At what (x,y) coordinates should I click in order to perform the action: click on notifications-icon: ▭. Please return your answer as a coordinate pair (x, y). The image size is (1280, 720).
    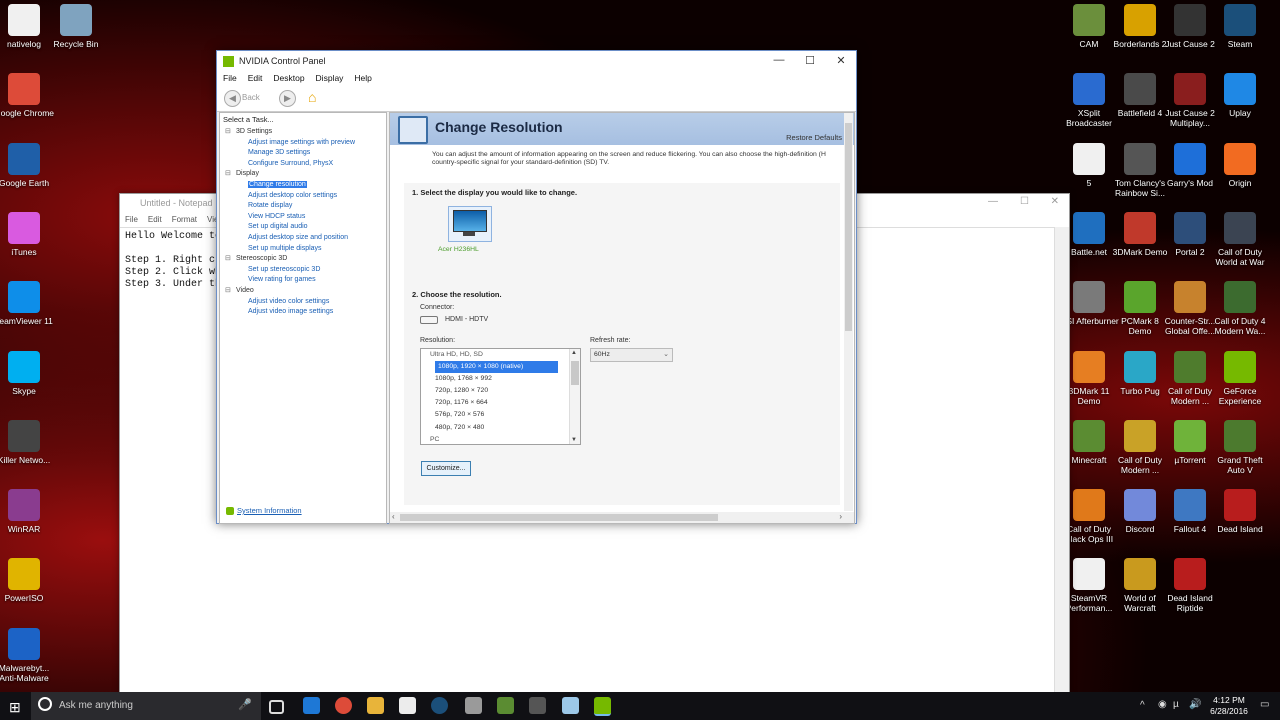
    Looking at the image, I should click on (1264, 704).